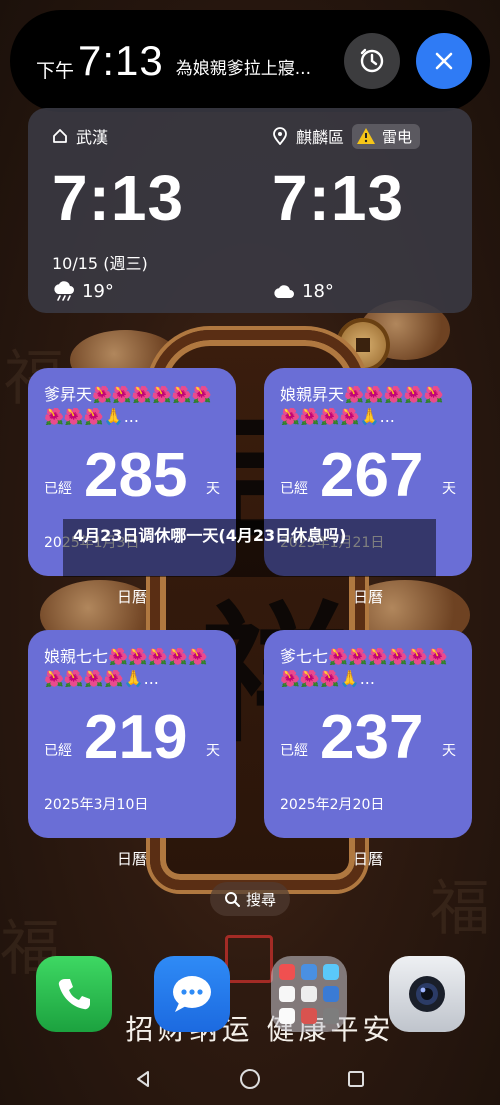  Describe the element at coordinates (232, 899) in the screenshot. I see `search-icon` at that location.